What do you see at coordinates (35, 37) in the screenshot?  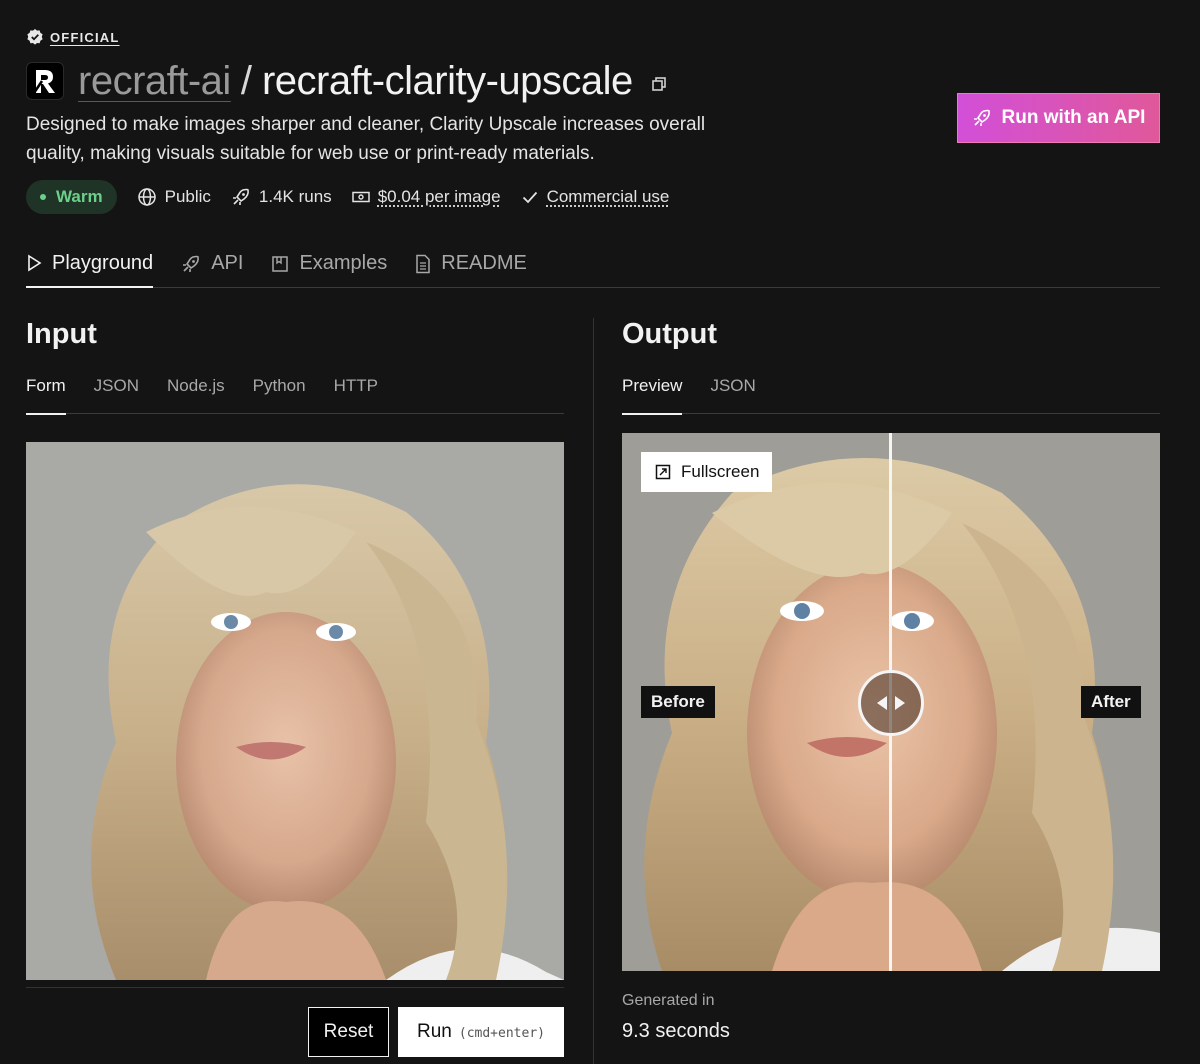 I see `verified-check-icon` at bounding box center [35, 37].